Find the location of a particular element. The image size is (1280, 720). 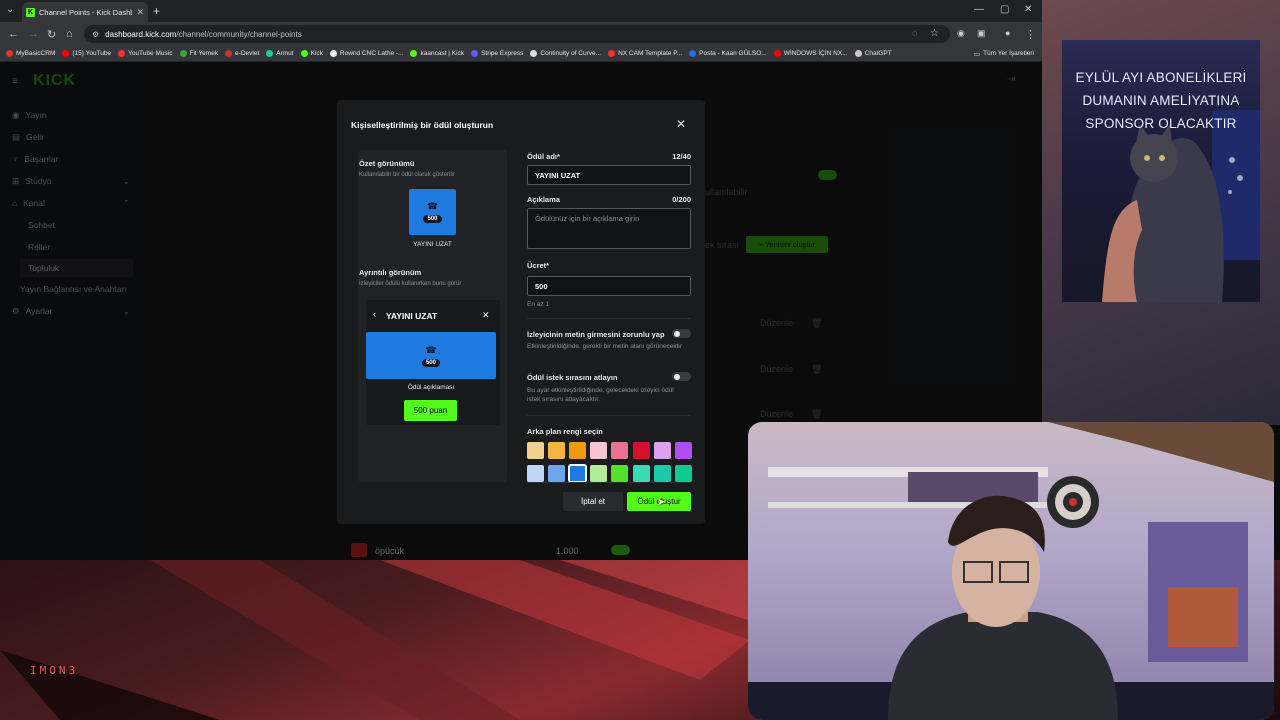

require-text-label: İzleyicinin metin girmesini zorunlu yap is located at coordinates (596, 334).